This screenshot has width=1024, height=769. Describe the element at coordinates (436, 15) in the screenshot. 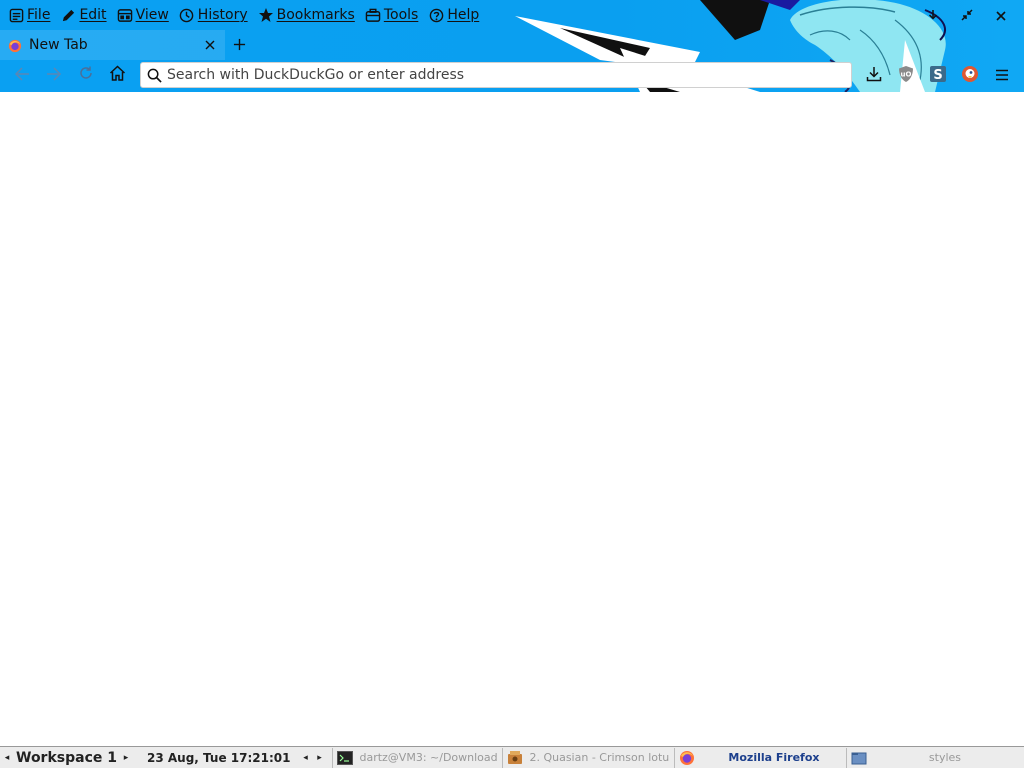

I see `help-icon` at that location.